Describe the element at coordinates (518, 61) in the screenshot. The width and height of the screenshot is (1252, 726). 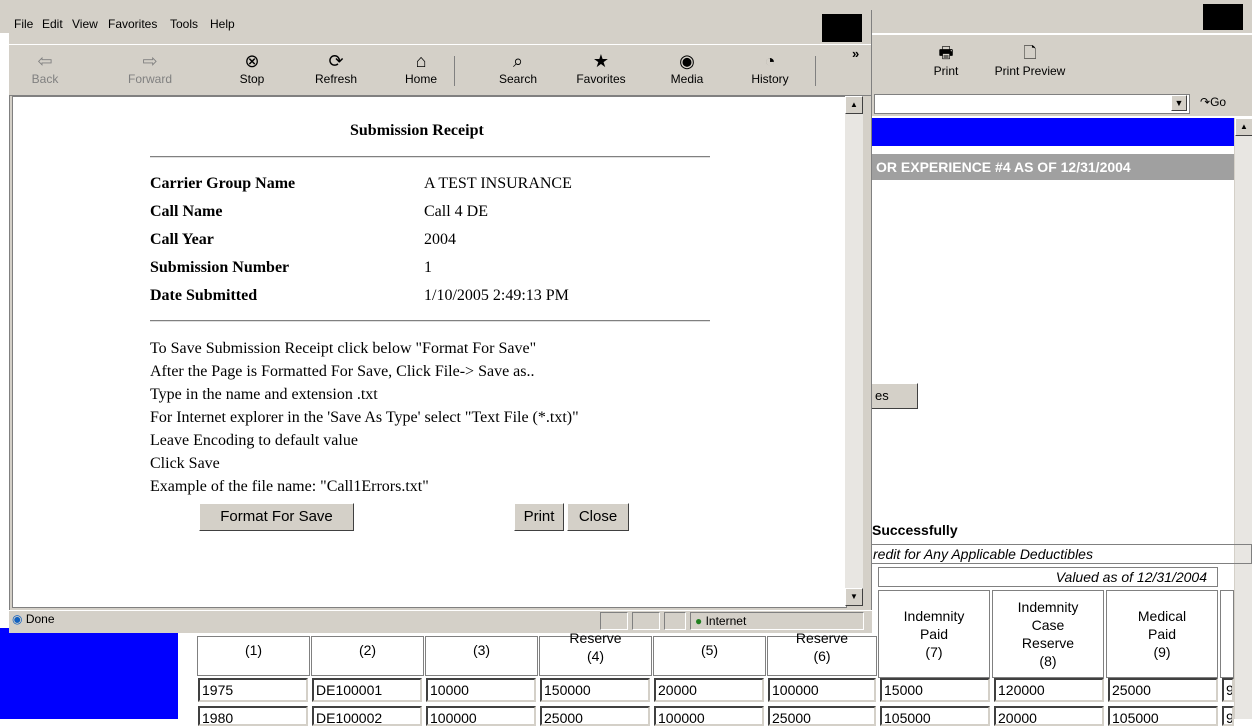
I see `search-icon: ⌕` at that location.